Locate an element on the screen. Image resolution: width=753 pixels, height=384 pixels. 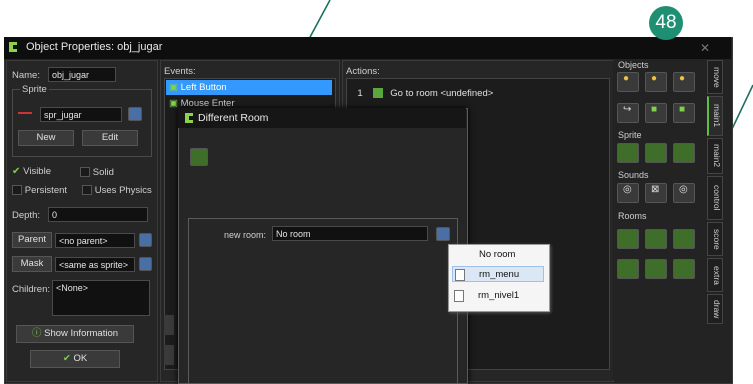
dropdown-item-rm-menu: rm_menu is located at coordinates (498, 274).